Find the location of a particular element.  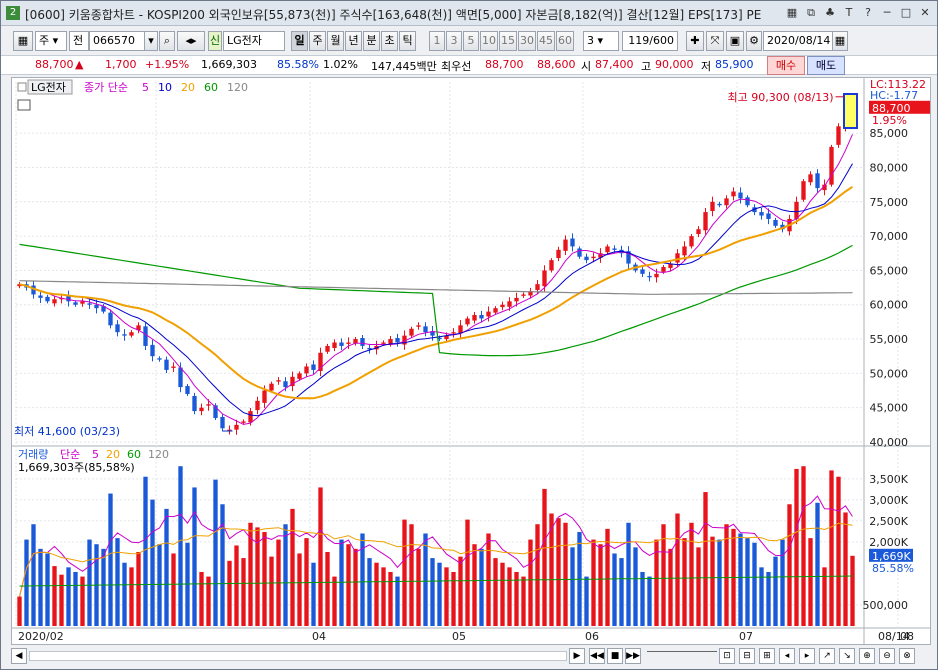

chevron-down-icon: ▾ is located at coordinates (151, 41).